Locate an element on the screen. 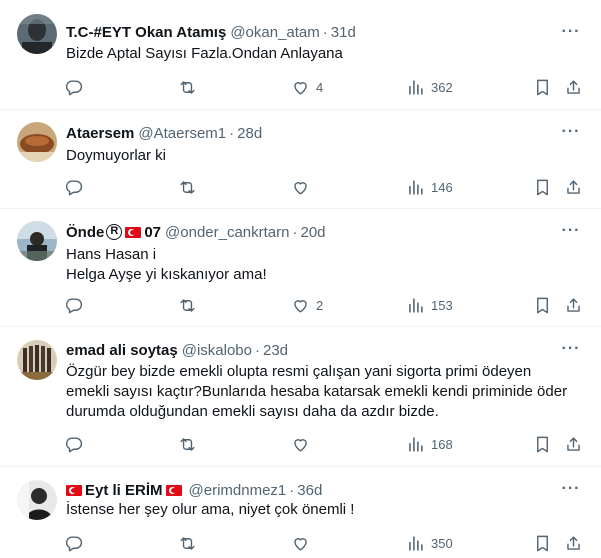 The height and width of the screenshot is (558, 601). views-button: 362 is located at coordinates (429, 87).